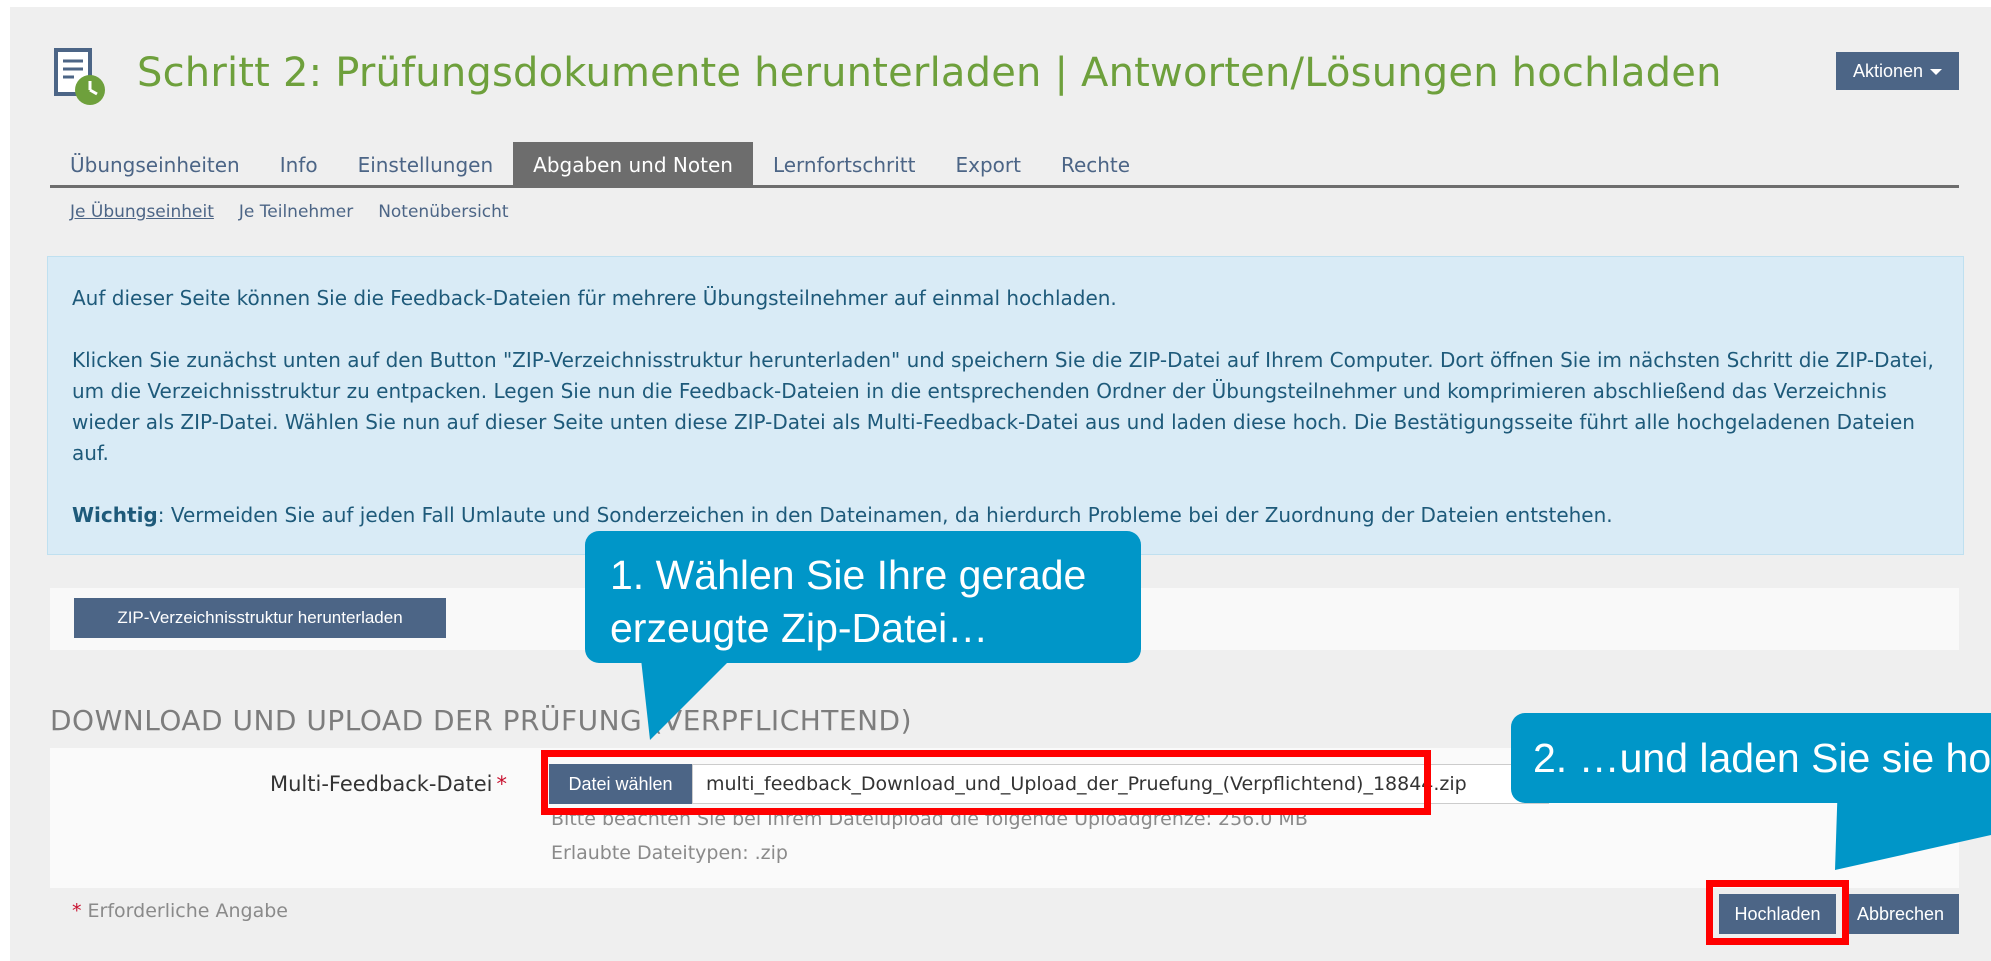 The image size is (1991, 961). Describe the element at coordinates (1095, 163) in the screenshot. I see `tab-rechte: Rechte` at that location.